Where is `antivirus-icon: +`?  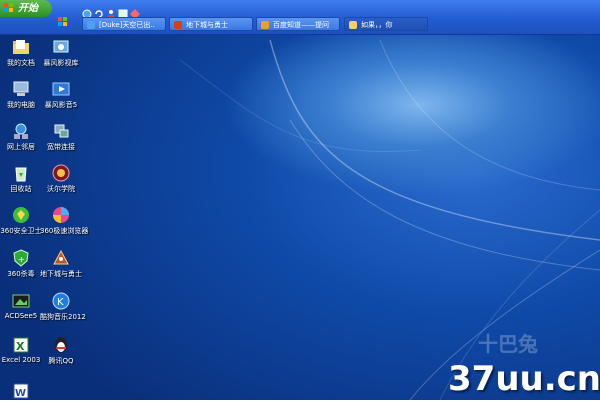
antivirus-icon: + is located at coordinates (21, 258).